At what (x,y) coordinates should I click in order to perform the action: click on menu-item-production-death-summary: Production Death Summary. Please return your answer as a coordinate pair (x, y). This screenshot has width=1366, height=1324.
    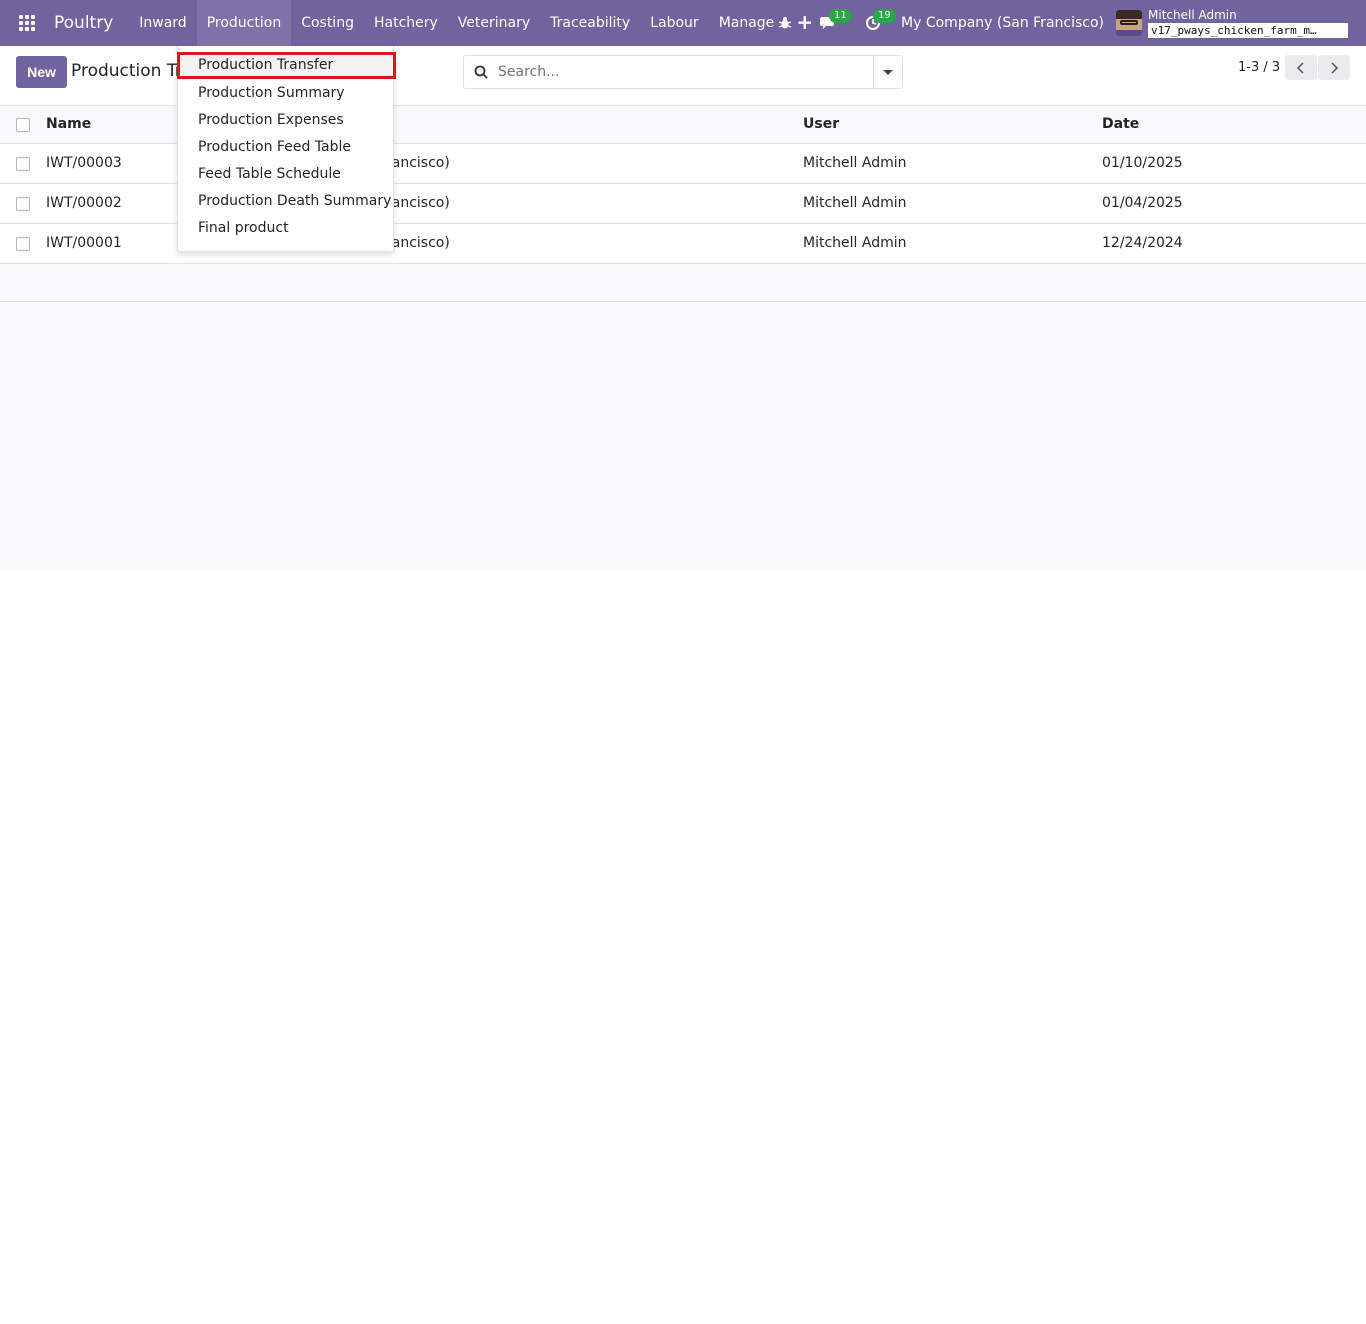
    Looking at the image, I should click on (285, 201).